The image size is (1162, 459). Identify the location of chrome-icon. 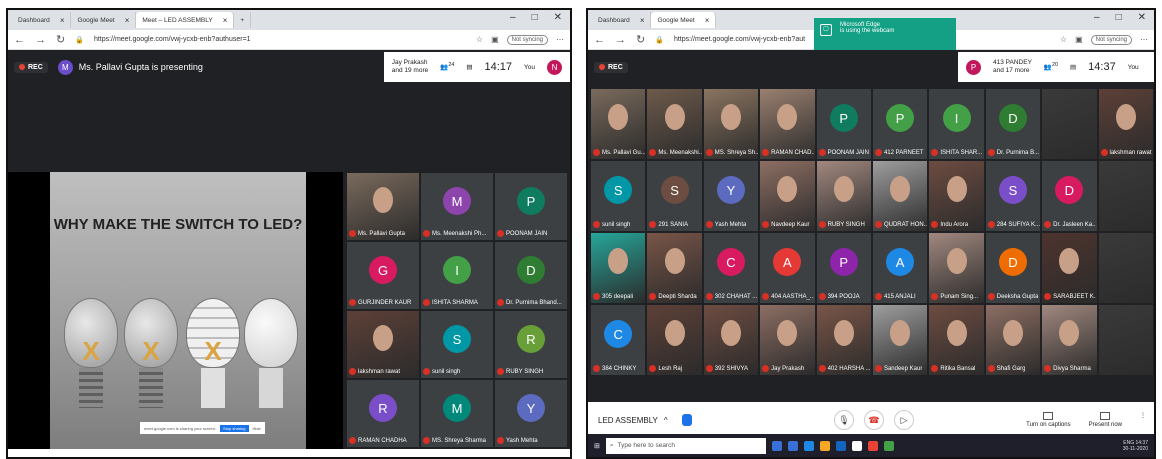
(872, 445).